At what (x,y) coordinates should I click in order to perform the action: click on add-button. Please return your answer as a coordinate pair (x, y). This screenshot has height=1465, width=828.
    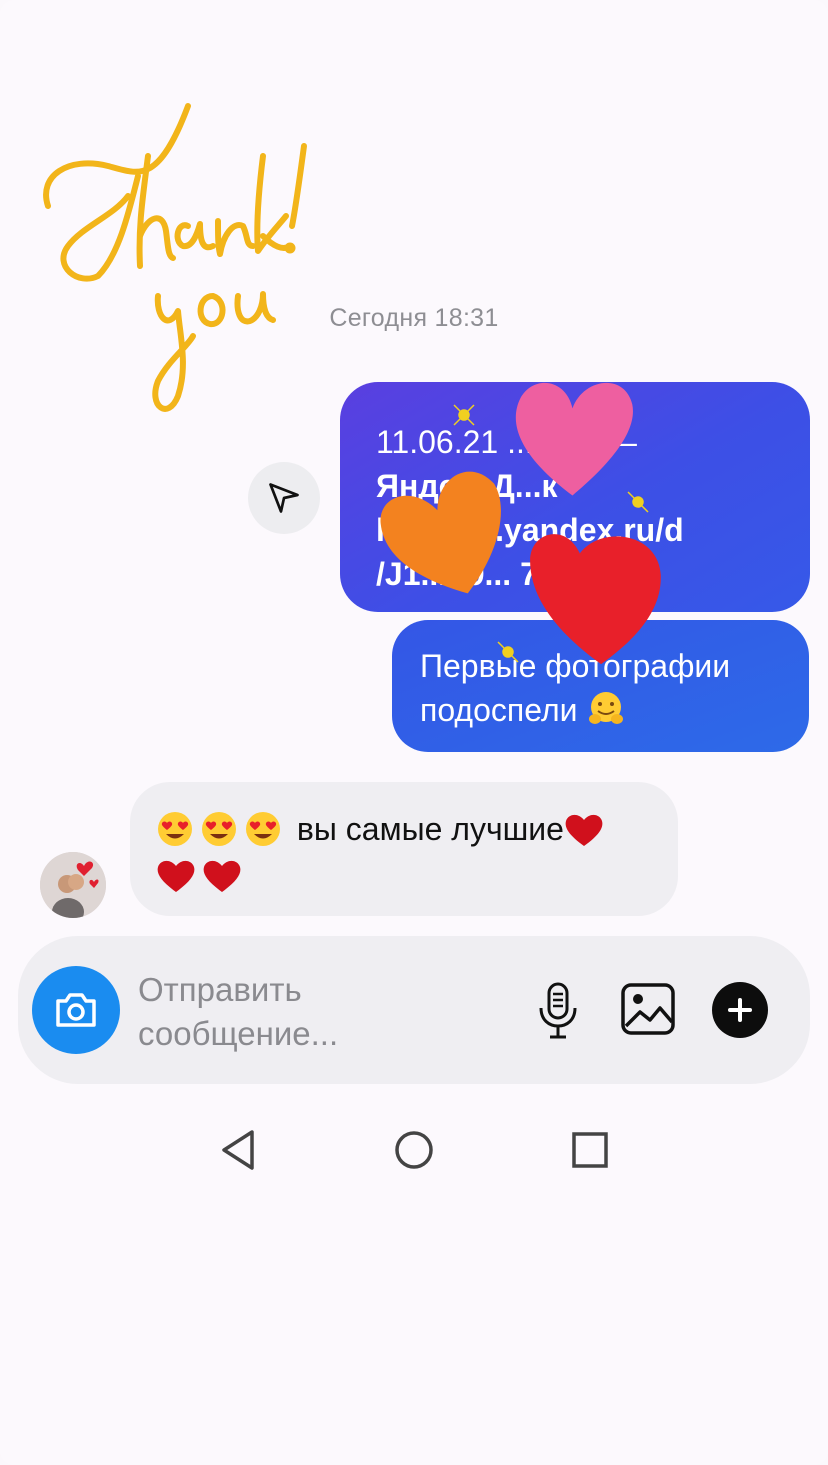
    Looking at the image, I should click on (740, 1010).